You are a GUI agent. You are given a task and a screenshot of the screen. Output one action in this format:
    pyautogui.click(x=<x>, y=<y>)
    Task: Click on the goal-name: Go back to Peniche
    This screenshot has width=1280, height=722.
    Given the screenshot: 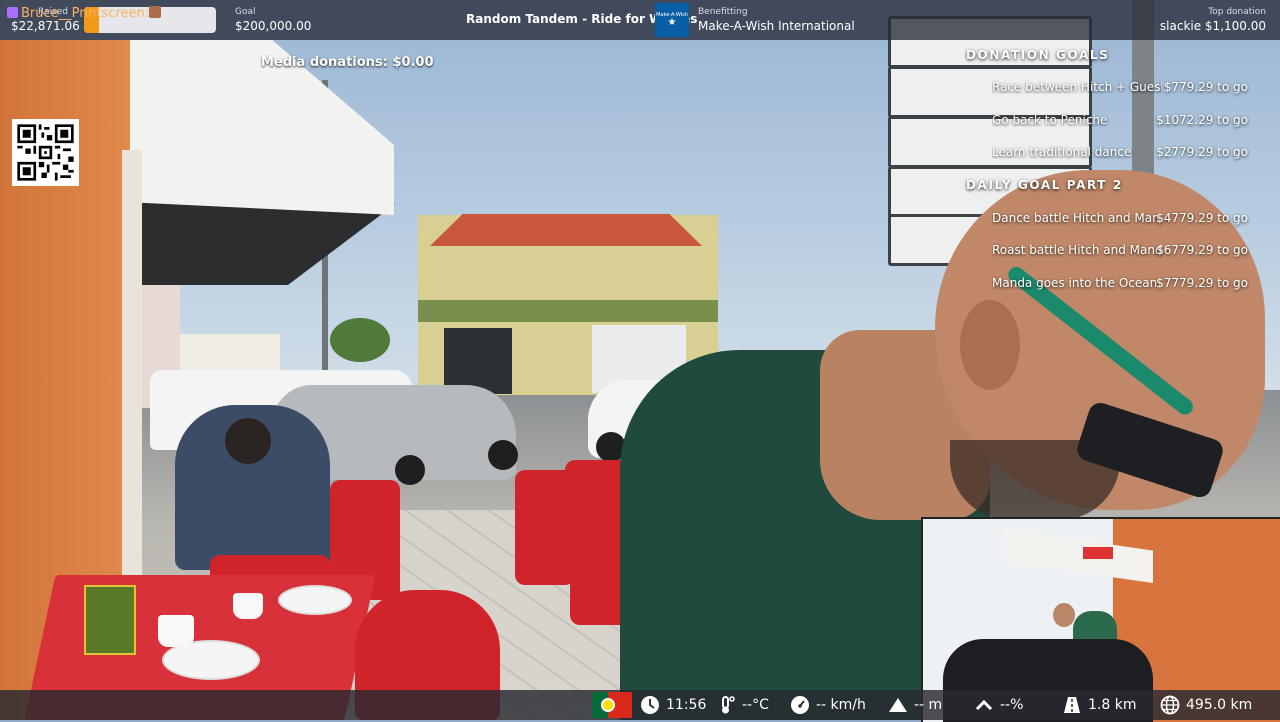 What is the action you would take?
    pyautogui.click(x=1050, y=119)
    